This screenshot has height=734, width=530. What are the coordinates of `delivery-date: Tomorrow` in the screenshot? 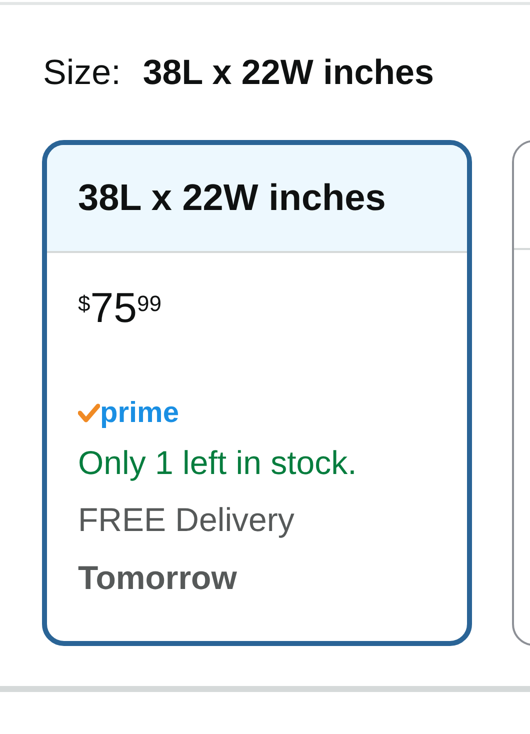 It's located at (158, 578).